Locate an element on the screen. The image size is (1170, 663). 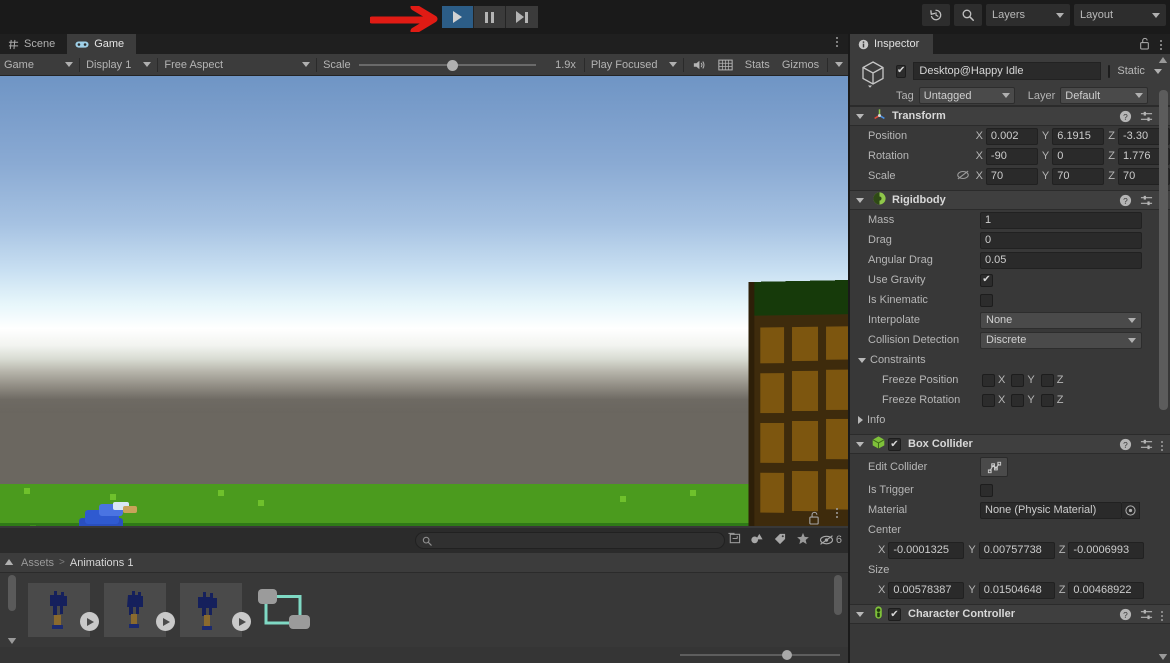
scale-x-input: 70 is located at coordinates (1011, 176).